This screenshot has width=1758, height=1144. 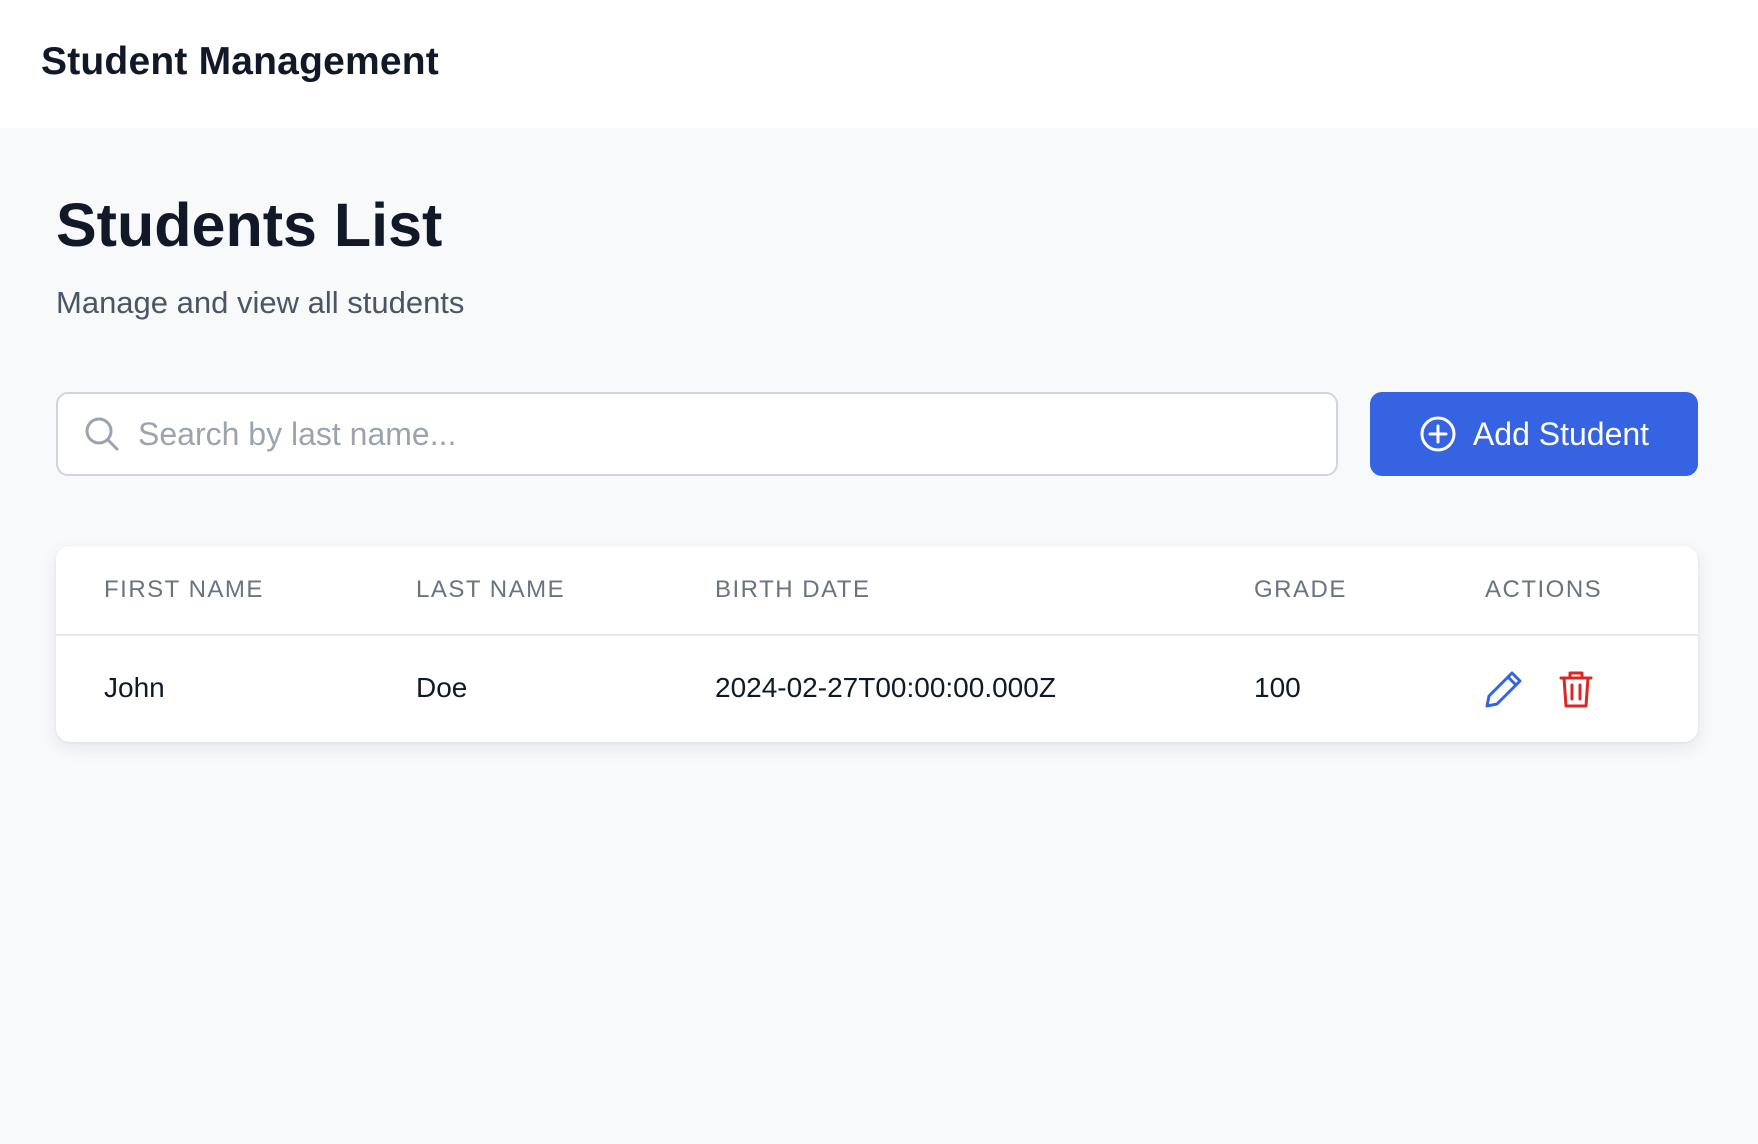 What do you see at coordinates (728, 434) in the screenshot?
I see `search-input` at bounding box center [728, 434].